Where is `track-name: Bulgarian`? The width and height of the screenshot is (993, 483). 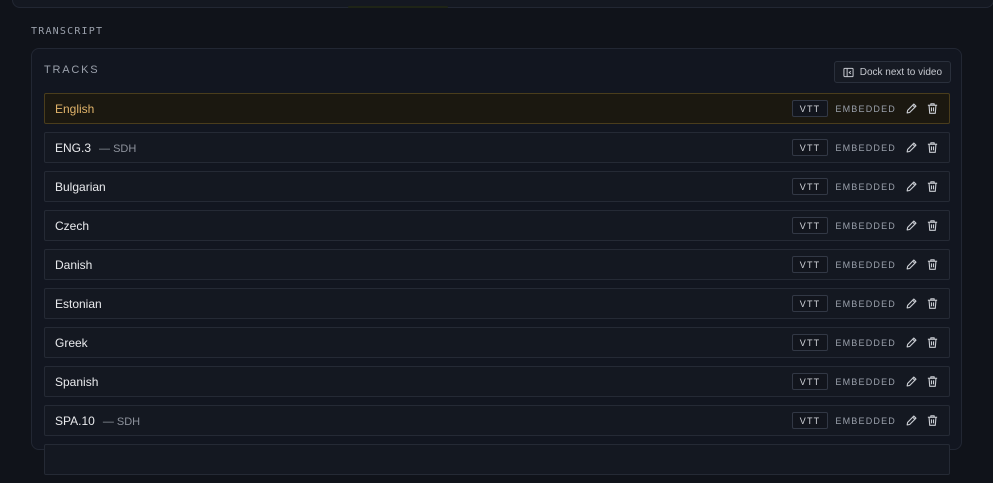 track-name: Bulgarian is located at coordinates (80, 187).